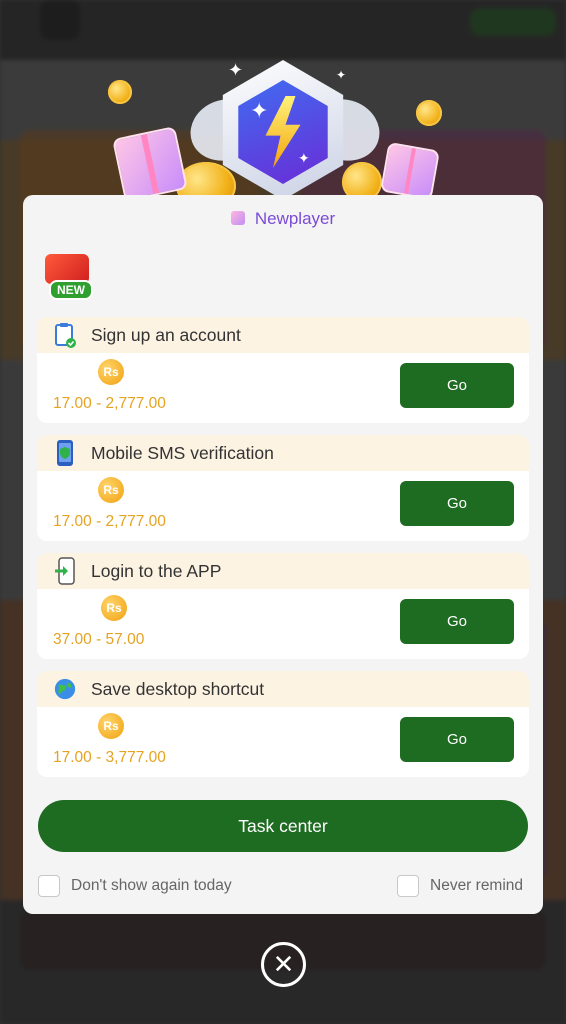  I want to click on go-button-sms-verification: Go, so click(457, 503).